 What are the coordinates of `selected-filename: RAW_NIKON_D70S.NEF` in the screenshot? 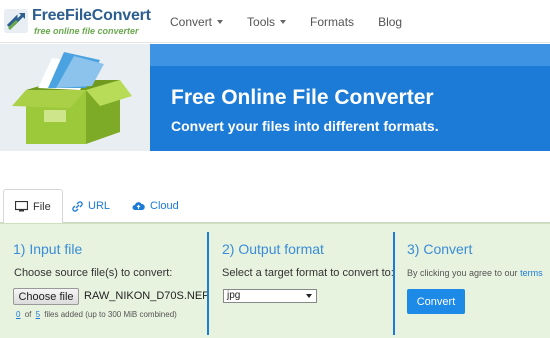 It's located at (146, 296).